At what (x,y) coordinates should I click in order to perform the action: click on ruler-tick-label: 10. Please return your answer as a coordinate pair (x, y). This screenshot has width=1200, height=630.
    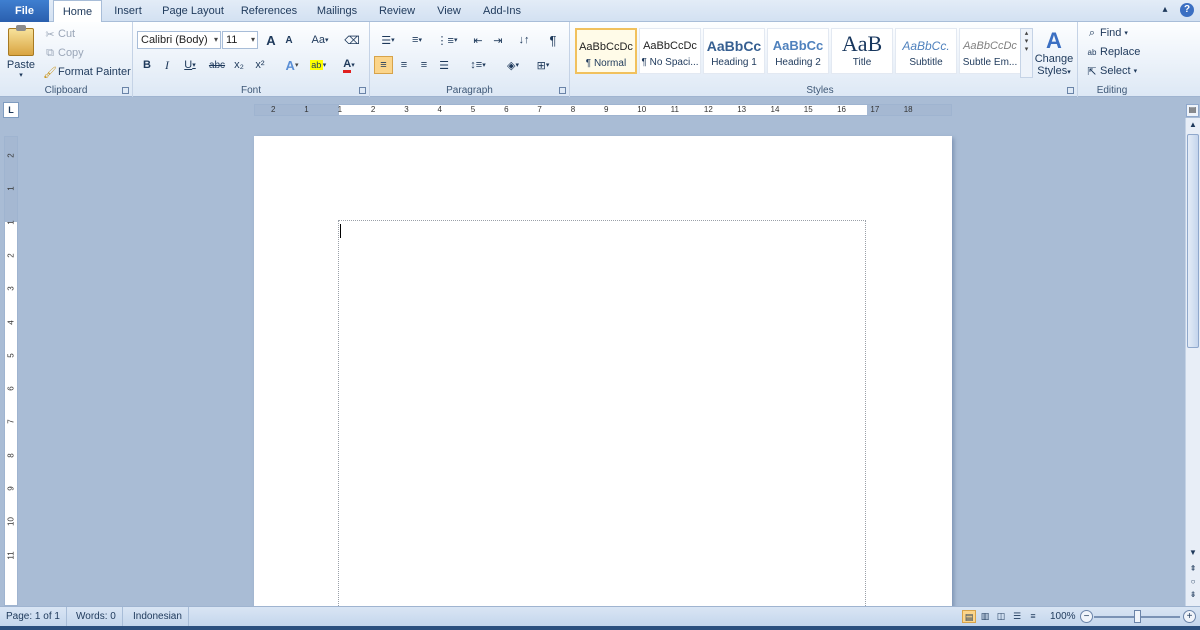
    Looking at the image, I should click on (11, 522).